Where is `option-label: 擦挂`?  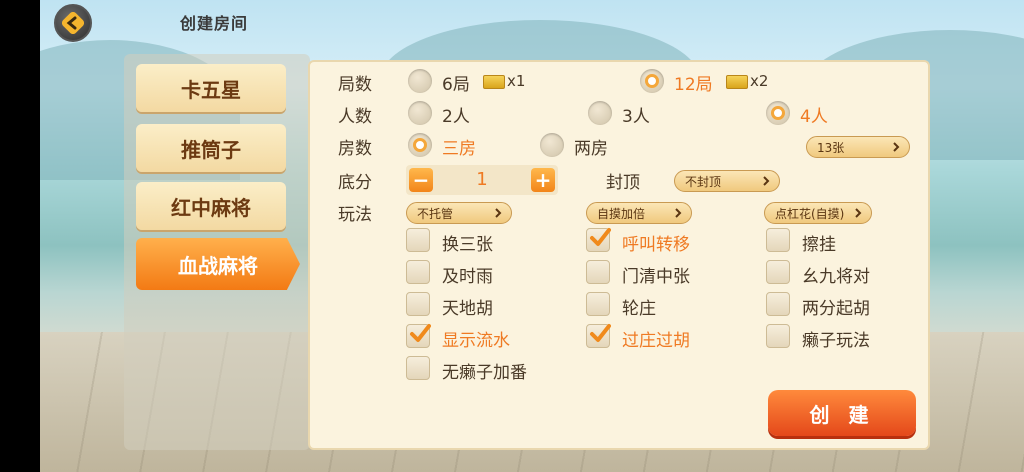 option-label: 擦挂 is located at coordinates (819, 245).